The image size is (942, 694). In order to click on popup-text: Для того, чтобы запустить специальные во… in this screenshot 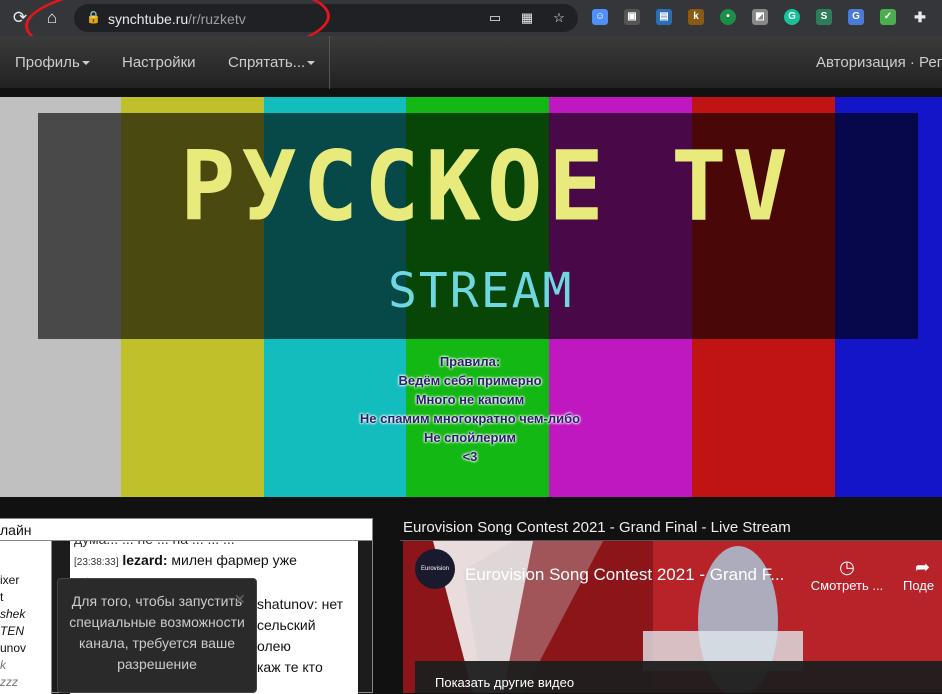, I will do `click(157, 632)`.